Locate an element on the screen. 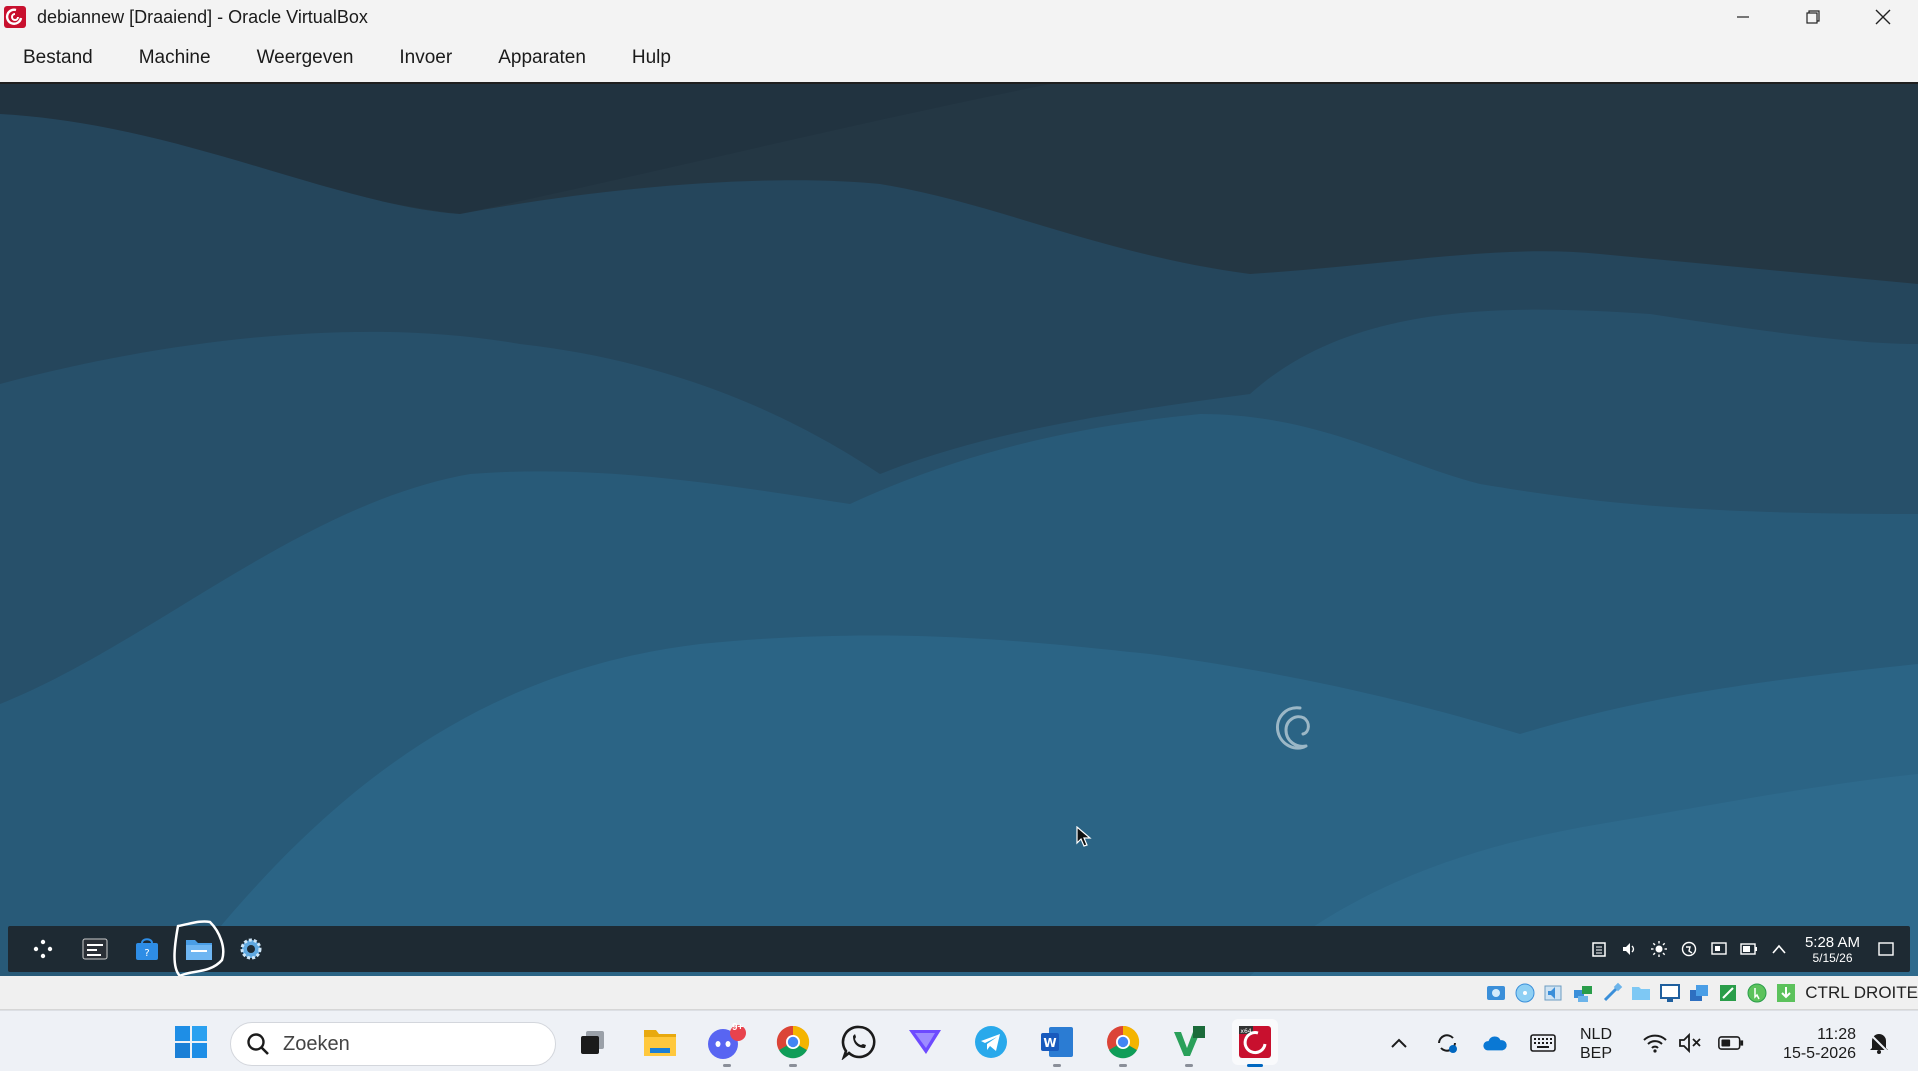  windows-taskbar: Zoeken 9+ W x64 NLD BEP 11:28 15-5-2026 is located at coordinates (959, 1040).